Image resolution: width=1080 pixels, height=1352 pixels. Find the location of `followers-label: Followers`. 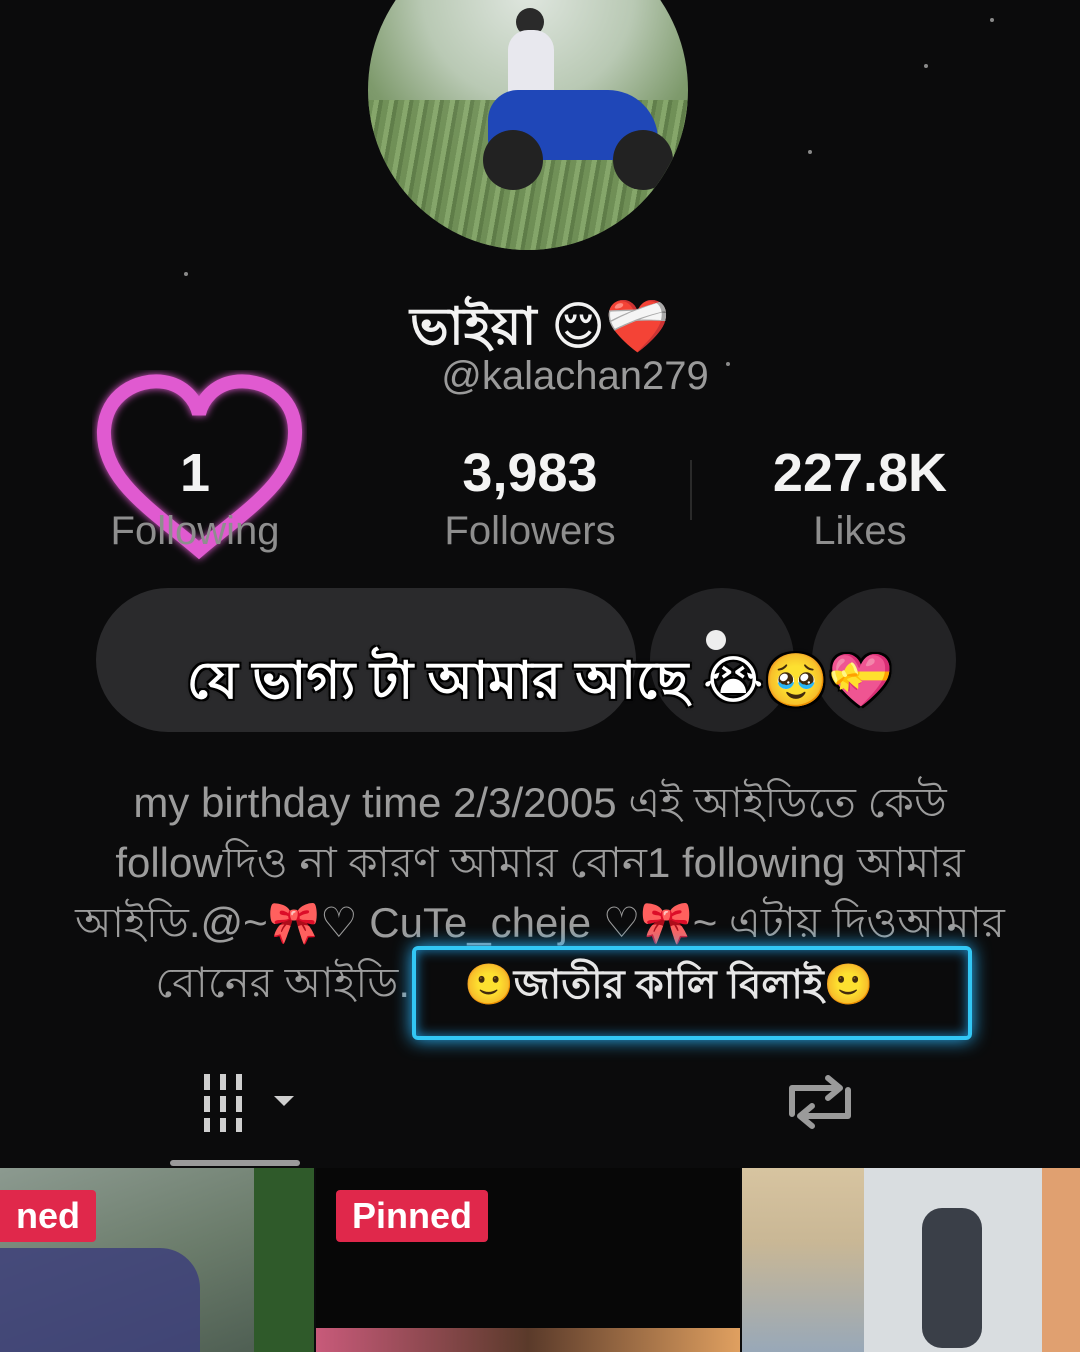

followers-label: Followers is located at coordinates (530, 531).